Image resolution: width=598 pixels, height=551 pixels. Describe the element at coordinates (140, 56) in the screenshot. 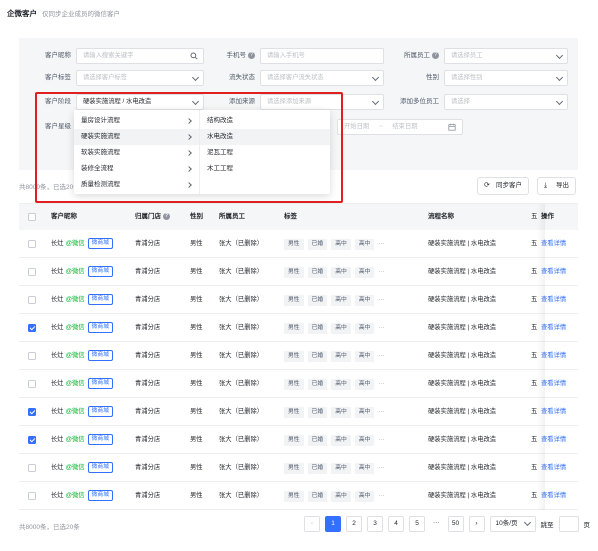

I see `nickname-search-input: 请输入搜索关键字` at that location.